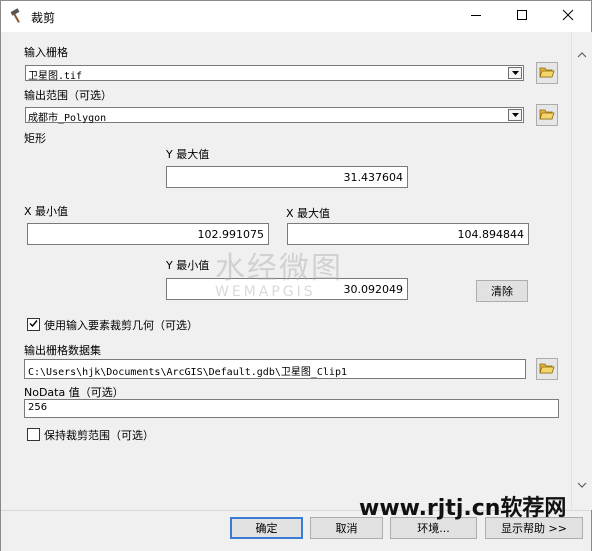 The height and width of the screenshot is (551, 592). I want to click on y-max-label: Y 最大值, so click(188, 154).